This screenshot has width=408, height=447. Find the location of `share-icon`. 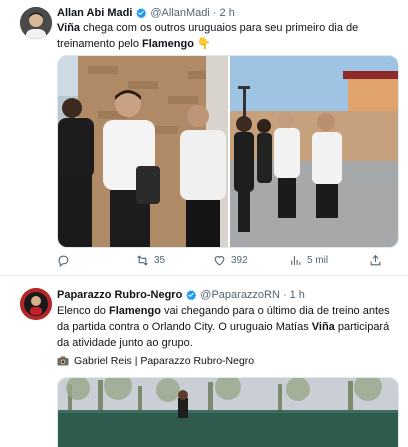

share-icon is located at coordinates (375, 260).